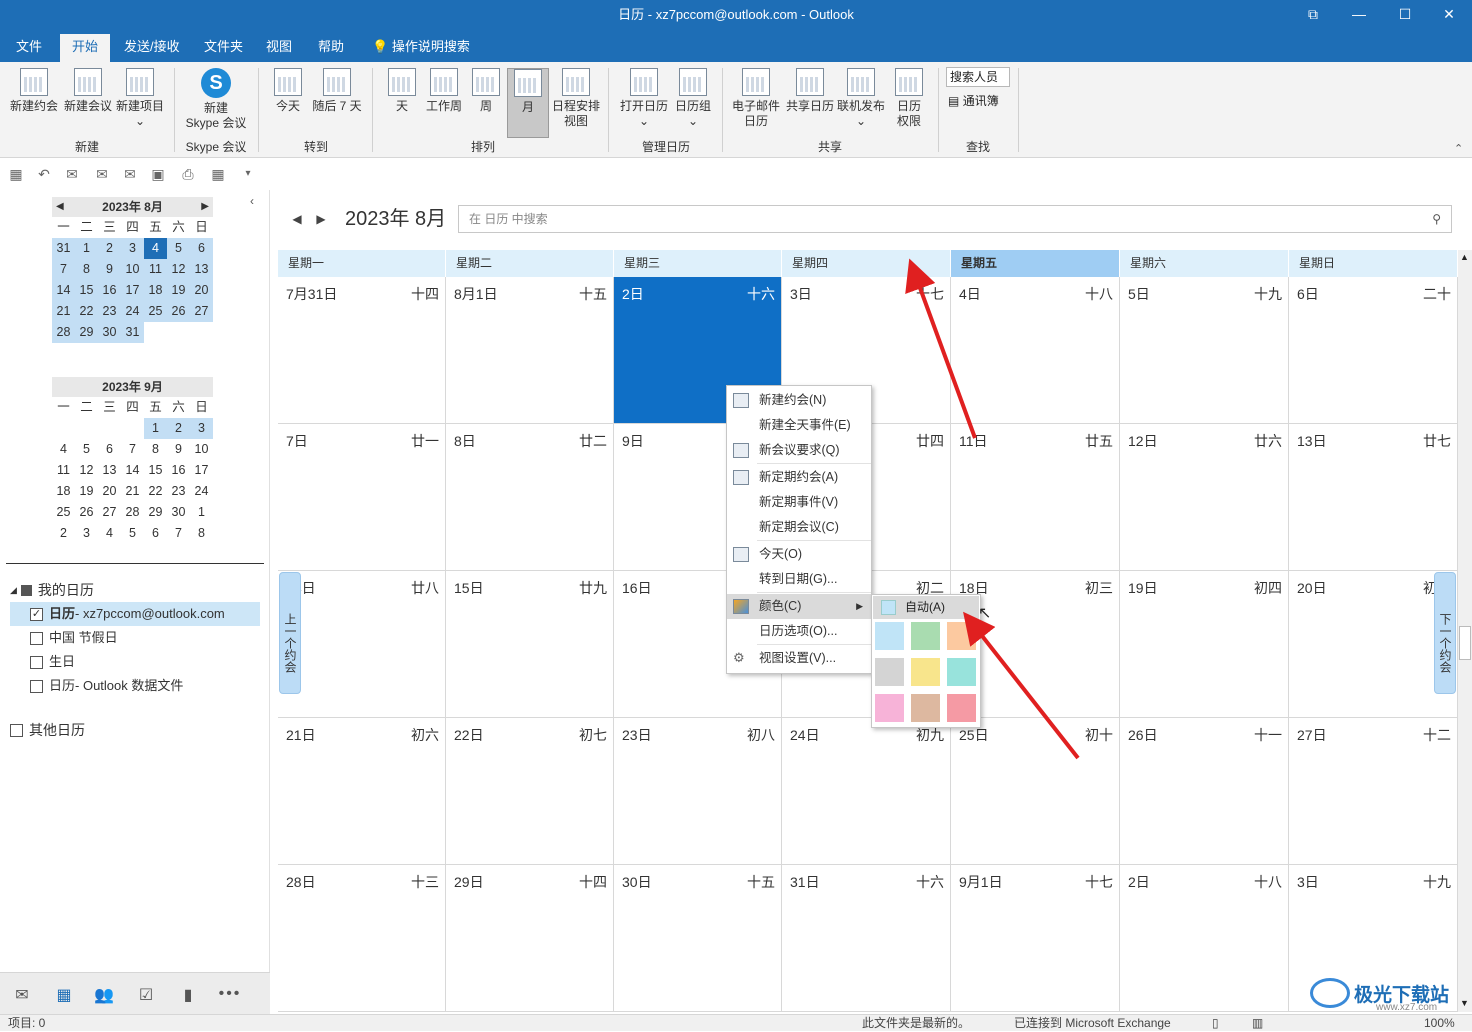 The height and width of the screenshot is (1032, 1472). What do you see at coordinates (1373, 350) in the screenshot?
I see `day-cell: 6日 二十` at bounding box center [1373, 350].